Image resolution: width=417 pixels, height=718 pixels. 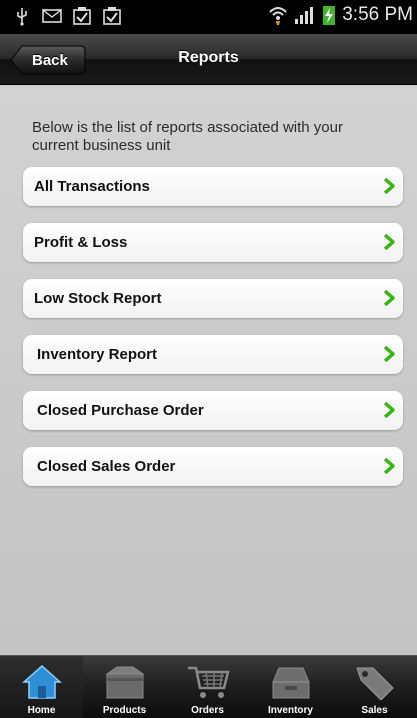 I want to click on tab-label: Inventory, so click(x=290, y=710).